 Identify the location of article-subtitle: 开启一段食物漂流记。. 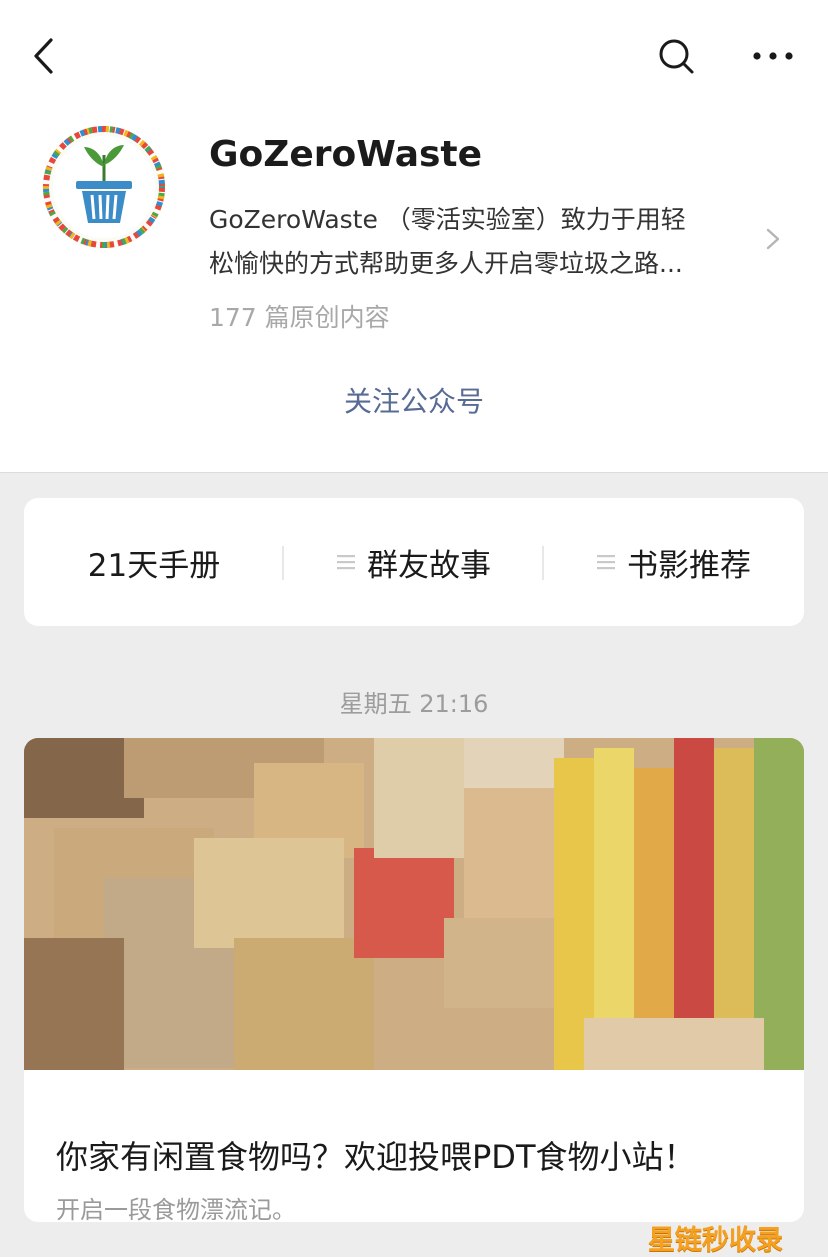
(176, 1209).